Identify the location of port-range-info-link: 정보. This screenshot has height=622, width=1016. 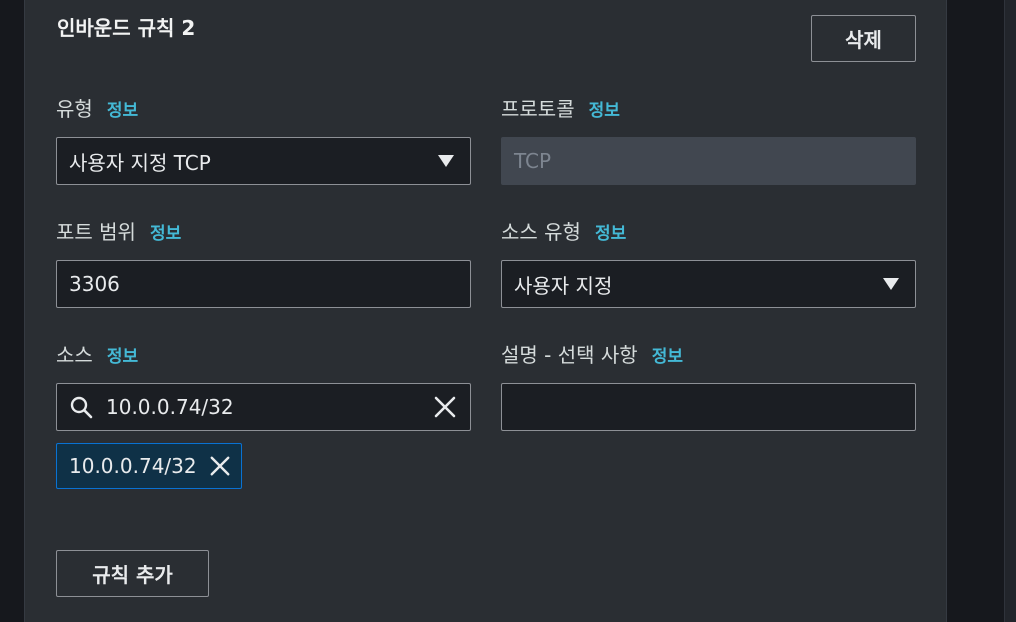
(165, 231).